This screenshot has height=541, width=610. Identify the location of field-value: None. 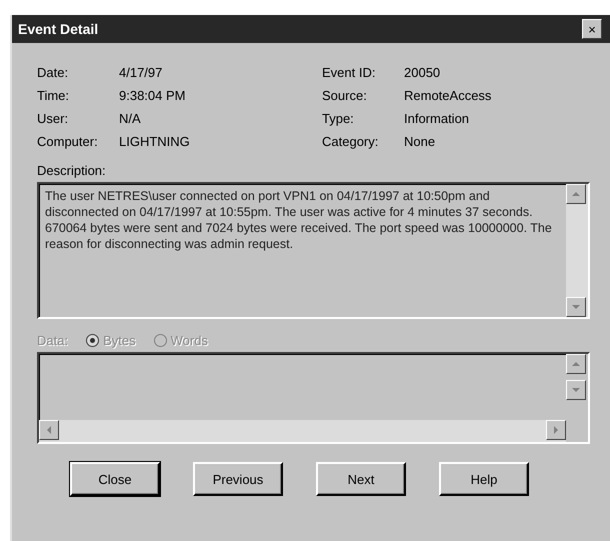
(420, 141).